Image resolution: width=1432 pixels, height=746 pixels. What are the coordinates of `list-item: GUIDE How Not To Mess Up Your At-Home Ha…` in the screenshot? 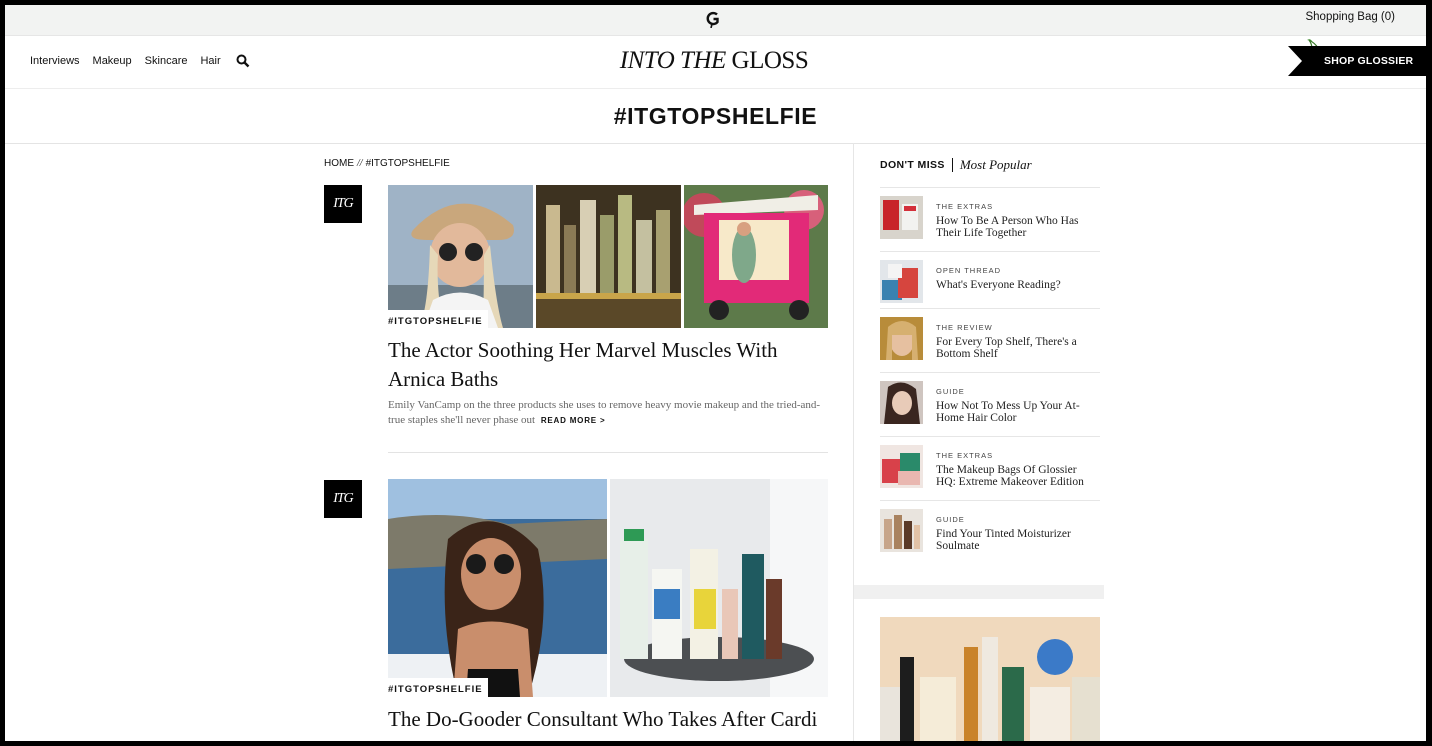 It's located at (990, 404).